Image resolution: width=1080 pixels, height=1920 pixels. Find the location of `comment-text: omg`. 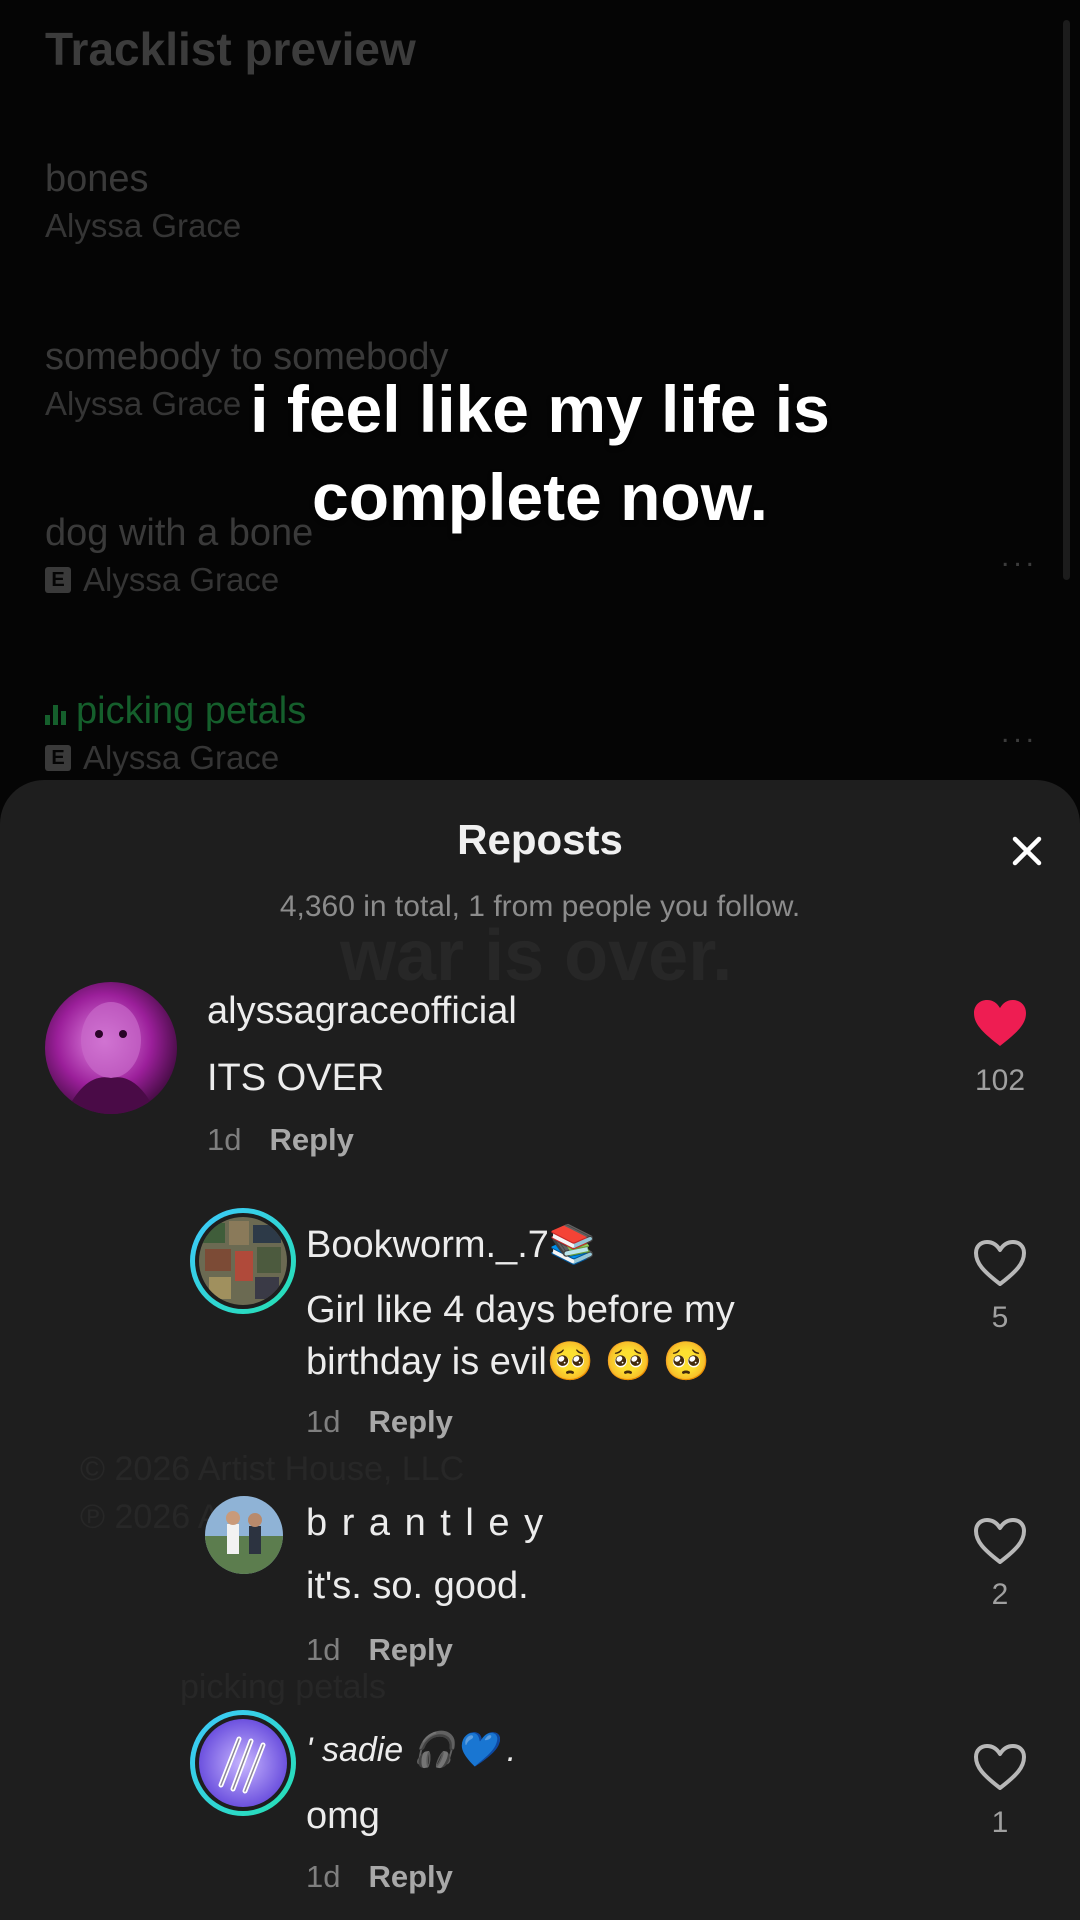

comment-text: omg is located at coordinates (343, 1816).